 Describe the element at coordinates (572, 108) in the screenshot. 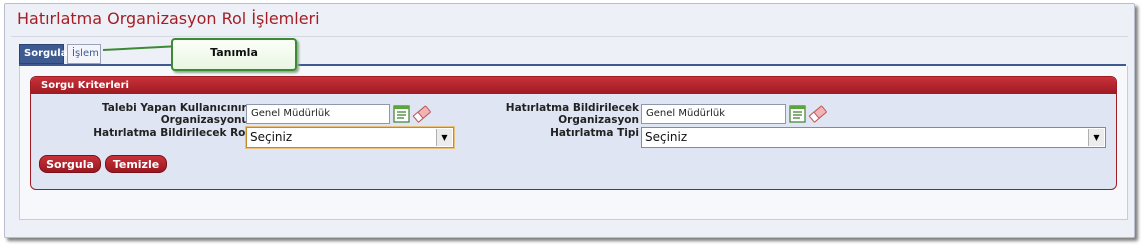

I see `notify-org-label-line1: Hatırlatma Bildirilecek` at that location.